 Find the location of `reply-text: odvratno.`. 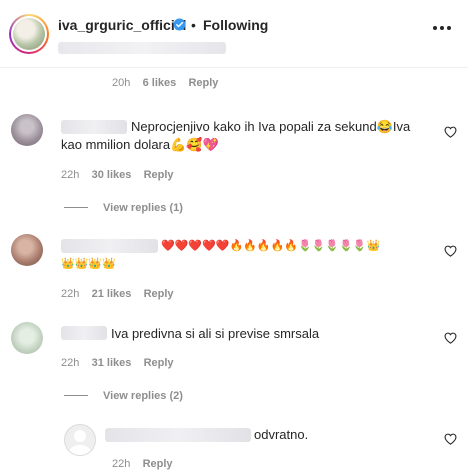

reply-text: odvratno. is located at coordinates (281, 434).